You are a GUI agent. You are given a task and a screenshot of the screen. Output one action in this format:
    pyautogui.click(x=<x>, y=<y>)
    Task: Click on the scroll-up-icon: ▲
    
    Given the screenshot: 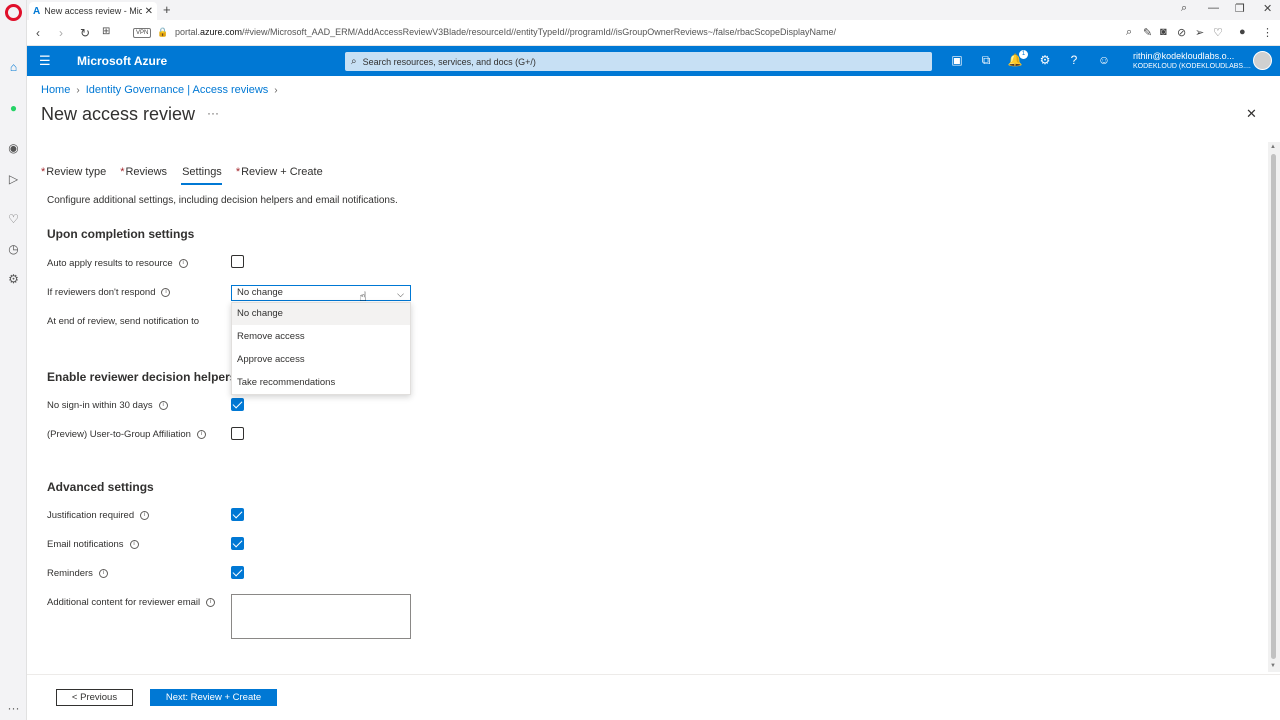 What is the action you would take?
    pyautogui.click(x=1273, y=147)
    